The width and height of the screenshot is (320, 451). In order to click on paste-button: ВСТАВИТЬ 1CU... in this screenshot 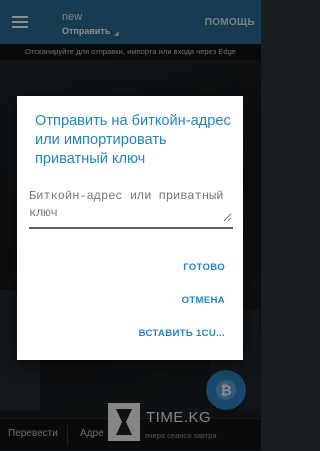, I will do `click(182, 333)`.